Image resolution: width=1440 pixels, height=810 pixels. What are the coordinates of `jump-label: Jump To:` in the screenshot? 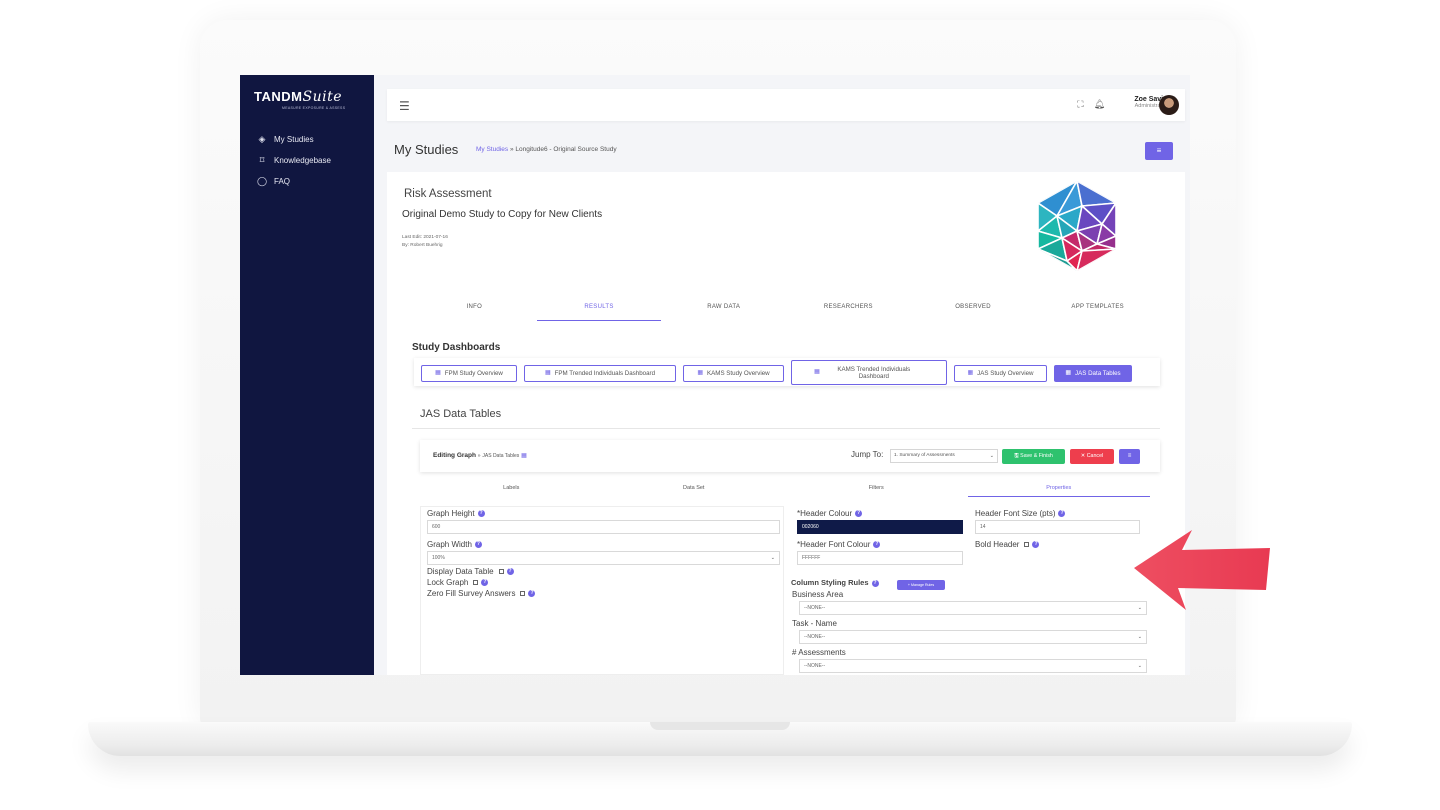 It's located at (867, 454).